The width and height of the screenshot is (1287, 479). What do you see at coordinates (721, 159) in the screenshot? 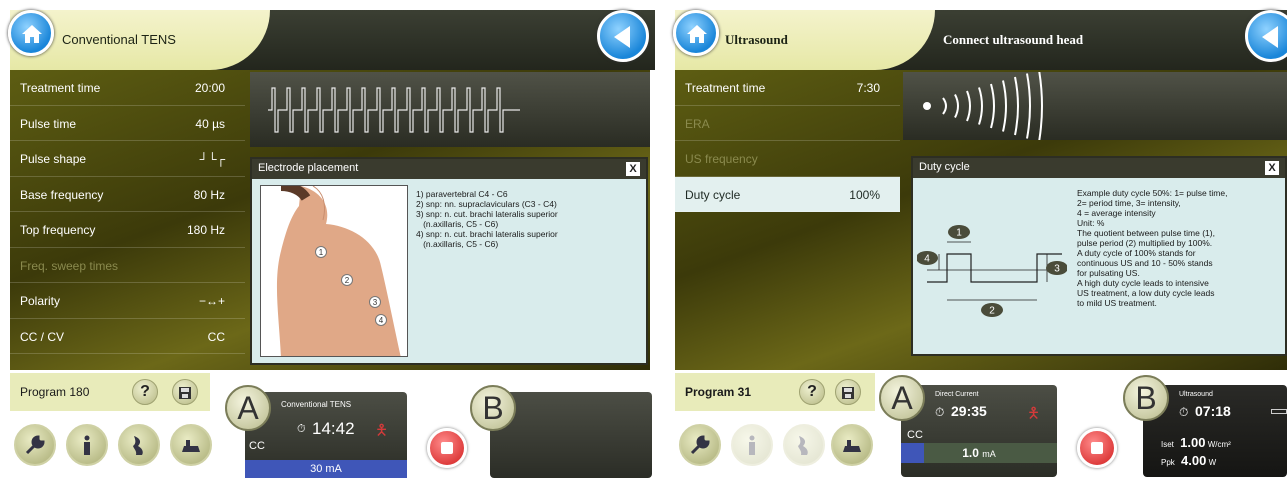
I see `param-label: US frequency` at bounding box center [721, 159].